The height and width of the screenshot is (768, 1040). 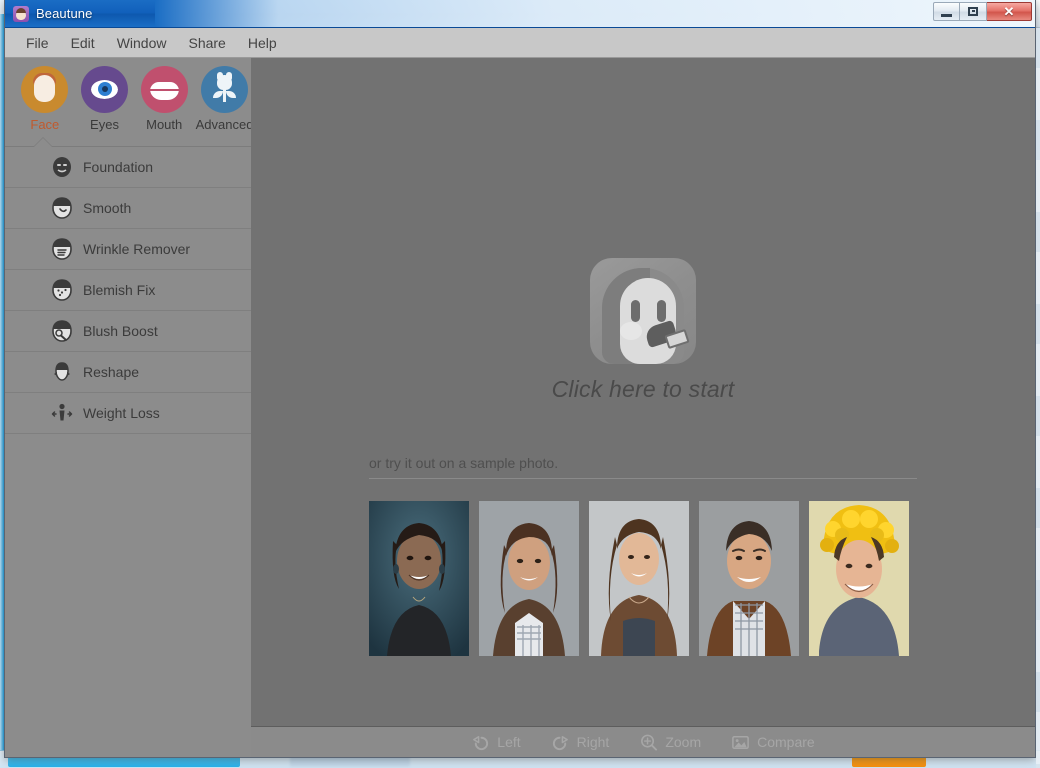 What do you see at coordinates (262, 43) in the screenshot?
I see `menu-help: Help` at bounding box center [262, 43].